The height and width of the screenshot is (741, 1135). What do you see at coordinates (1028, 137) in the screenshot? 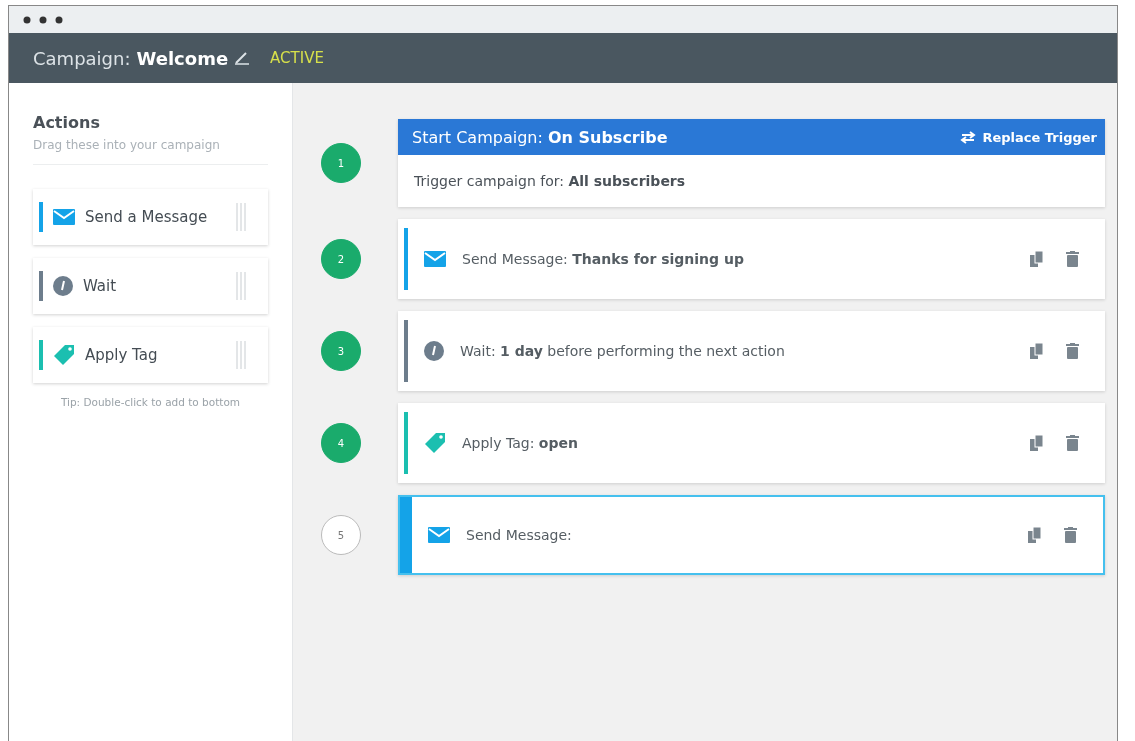
I see `replace-trigger-button: Replace Trigger` at bounding box center [1028, 137].